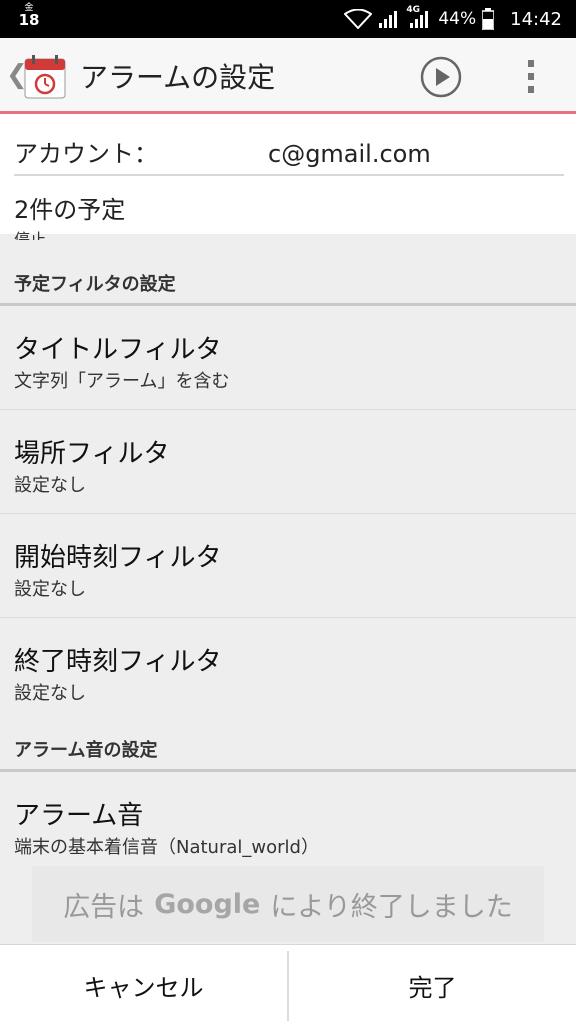 This screenshot has height=1025, width=576. Describe the element at coordinates (288, 984) in the screenshot. I see `bottom-button-bar: キャンセル 完了` at that location.